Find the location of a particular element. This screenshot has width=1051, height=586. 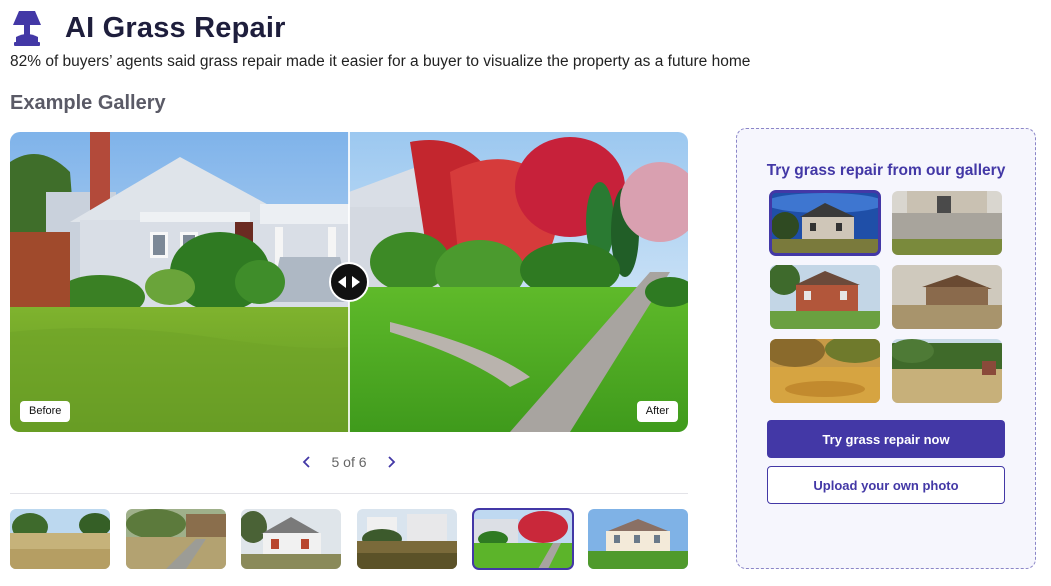

try-grass-repair-button: Try grass repair now is located at coordinates (886, 439).